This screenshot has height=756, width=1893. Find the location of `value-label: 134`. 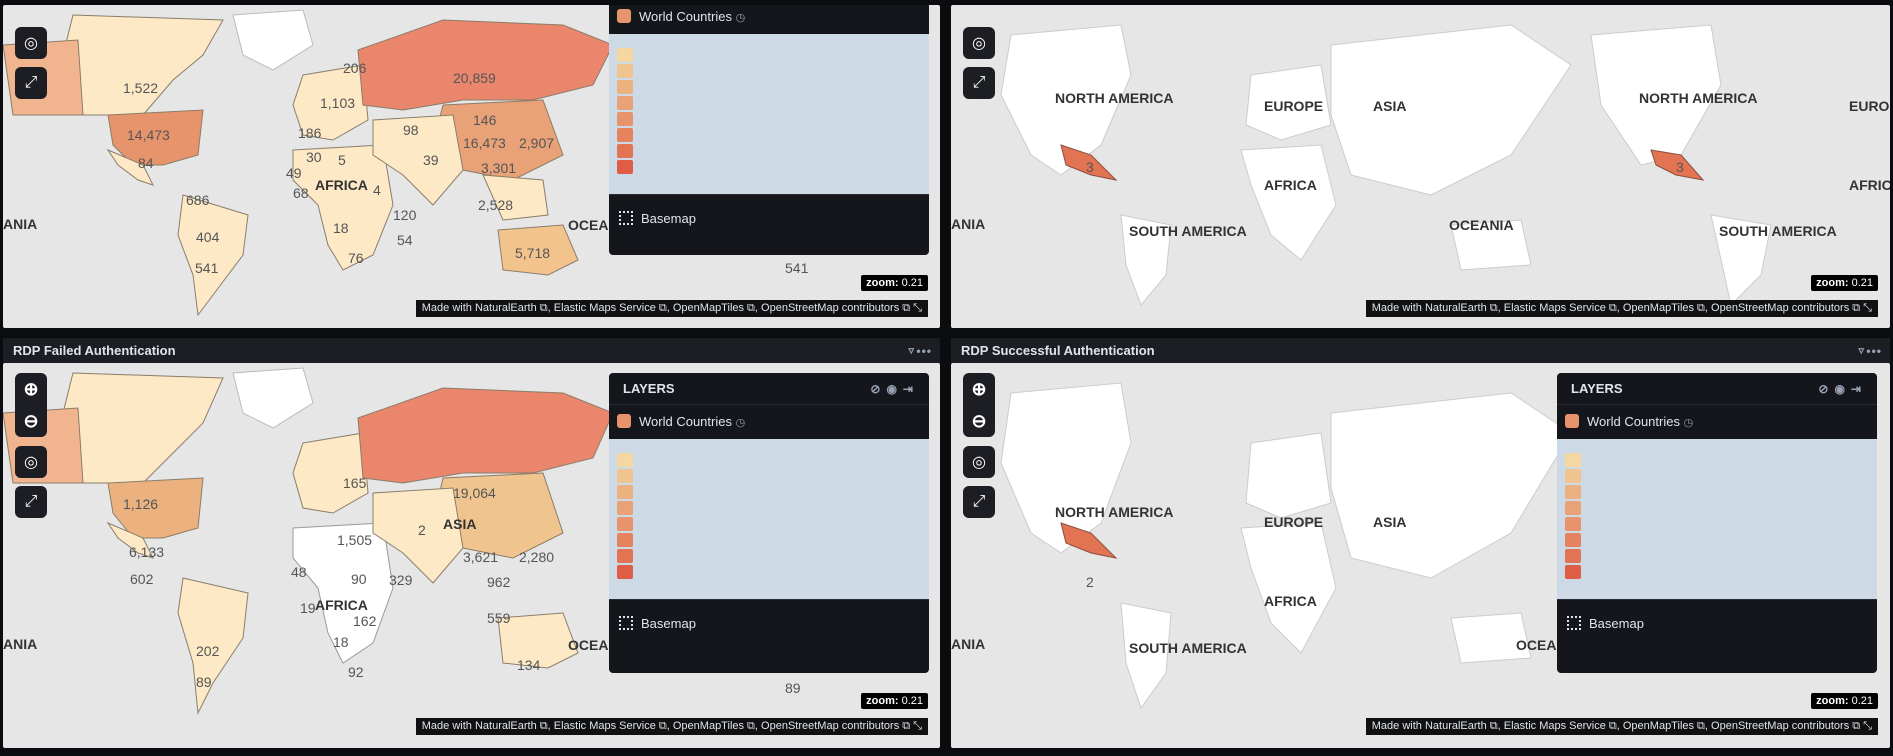

value-label: 134 is located at coordinates (529, 665).